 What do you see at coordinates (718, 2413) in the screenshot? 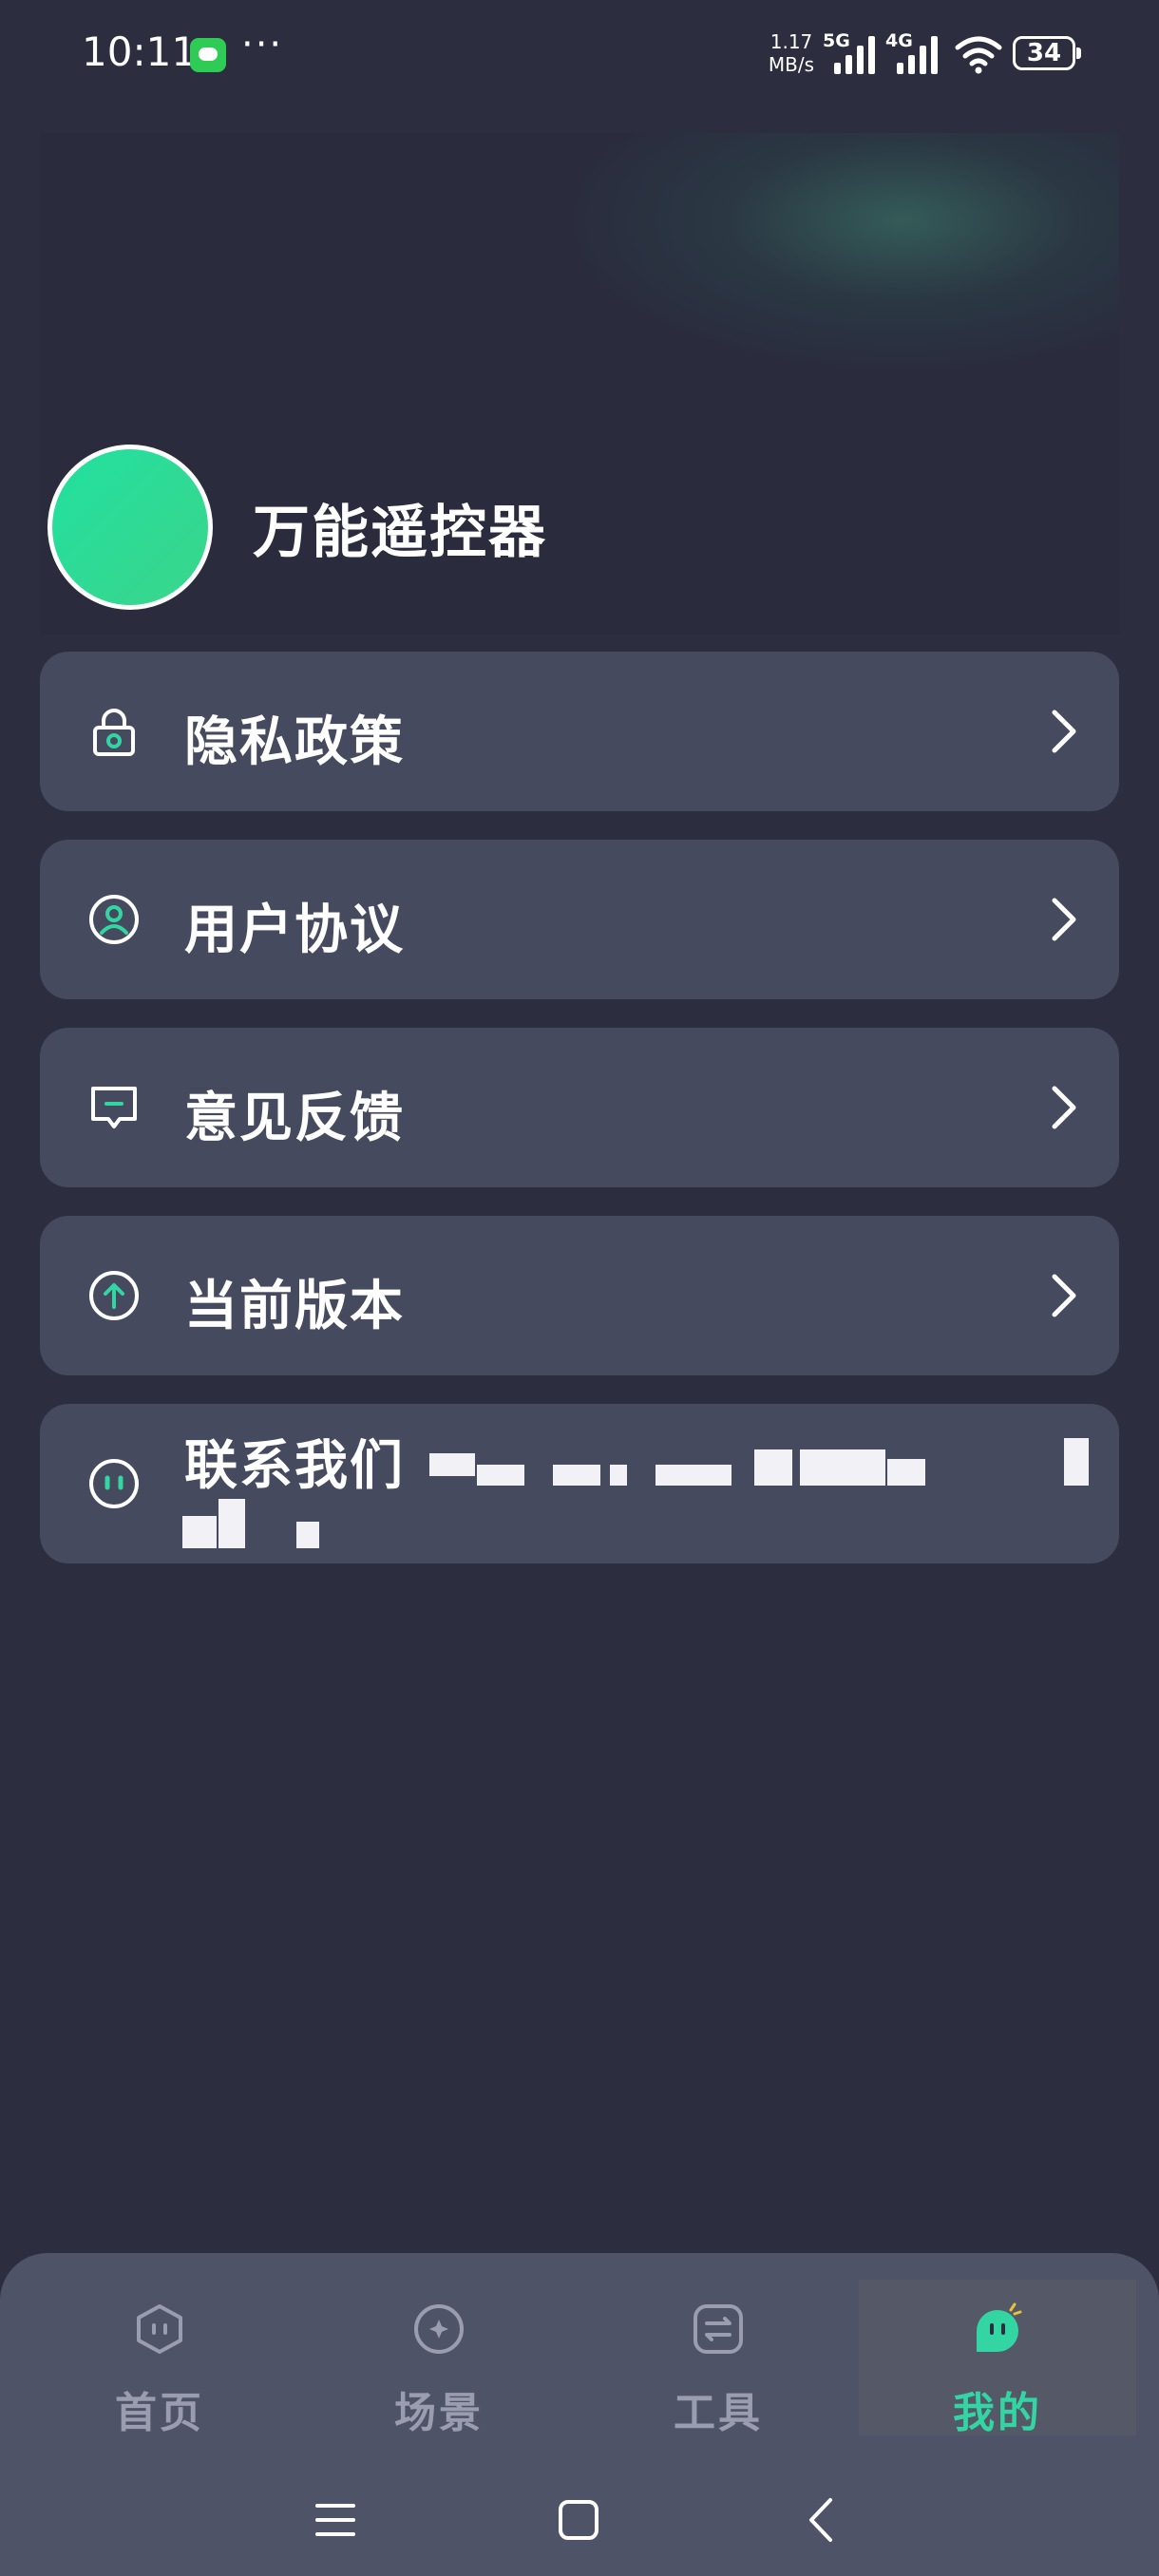
I see `nav-label: 工具` at bounding box center [718, 2413].